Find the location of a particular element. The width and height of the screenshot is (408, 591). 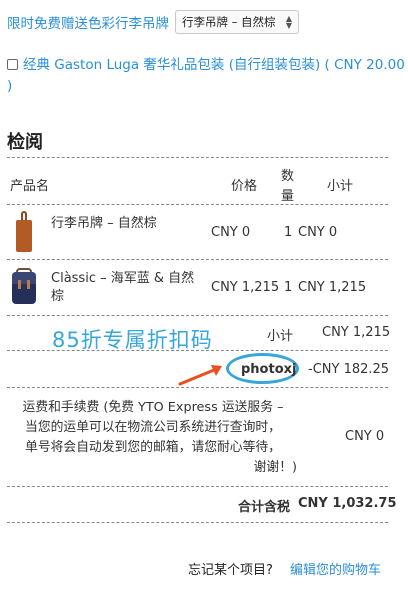

free-tag-promo-link: 限时免费赠送色彩行李吊牌 is located at coordinates (88, 22).